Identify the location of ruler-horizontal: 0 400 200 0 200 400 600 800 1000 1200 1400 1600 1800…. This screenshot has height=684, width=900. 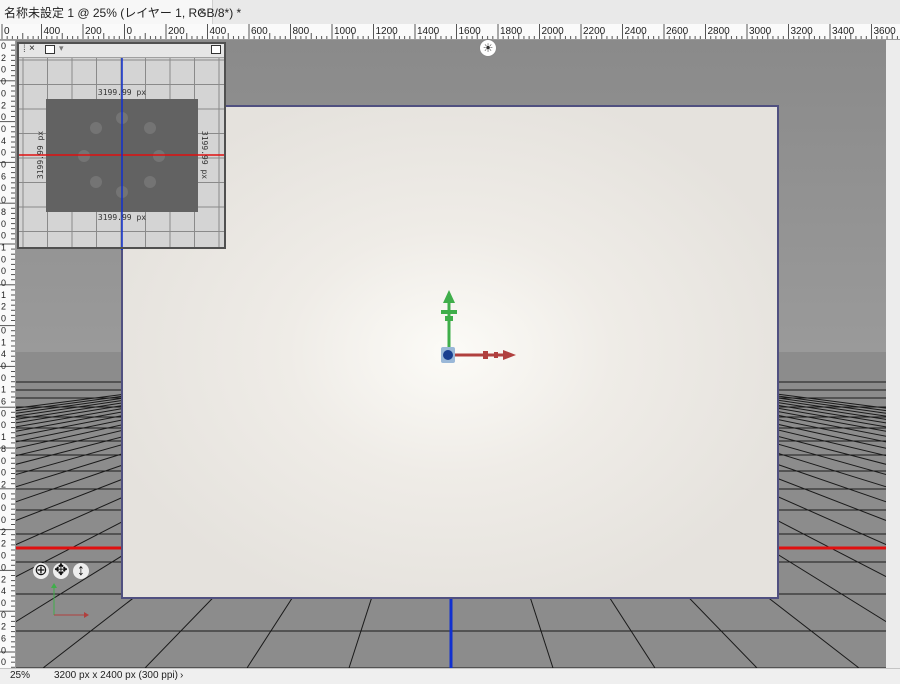
(450, 32).